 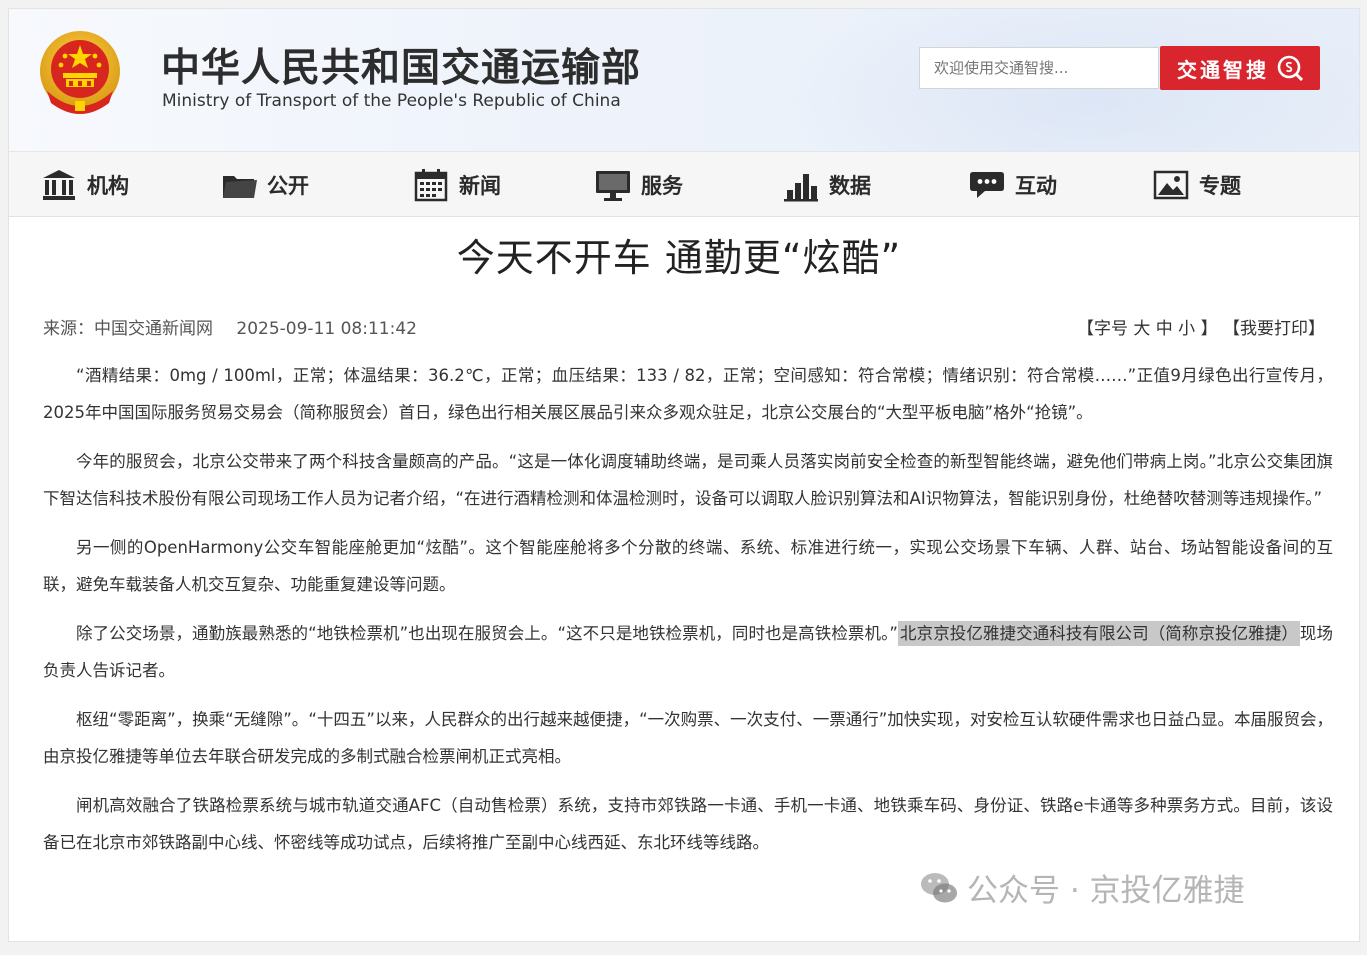 What do you see at coordinates (401, 68) in the screenshot?
I see `site-title: 中华人民共和国交通运输部` at bounding box center [401, 68].